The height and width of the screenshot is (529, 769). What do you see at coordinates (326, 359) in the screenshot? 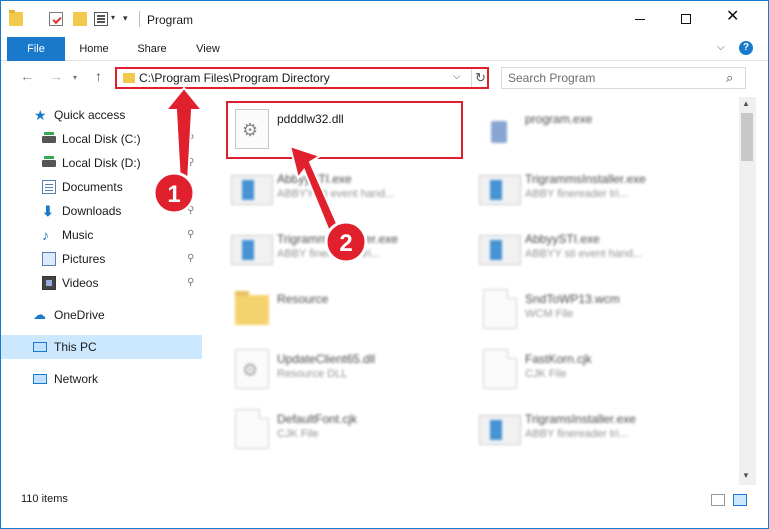
I see `file-name: UpdateClient65.dll` at bounding box center [326, 359].